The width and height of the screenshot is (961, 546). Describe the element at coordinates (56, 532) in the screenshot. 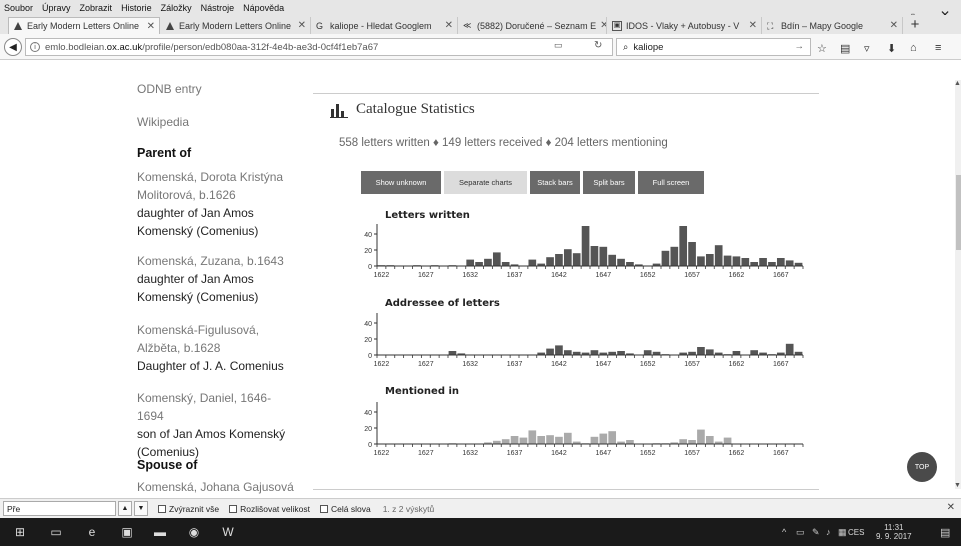

I see `task-view-icon: ▭` at that location.